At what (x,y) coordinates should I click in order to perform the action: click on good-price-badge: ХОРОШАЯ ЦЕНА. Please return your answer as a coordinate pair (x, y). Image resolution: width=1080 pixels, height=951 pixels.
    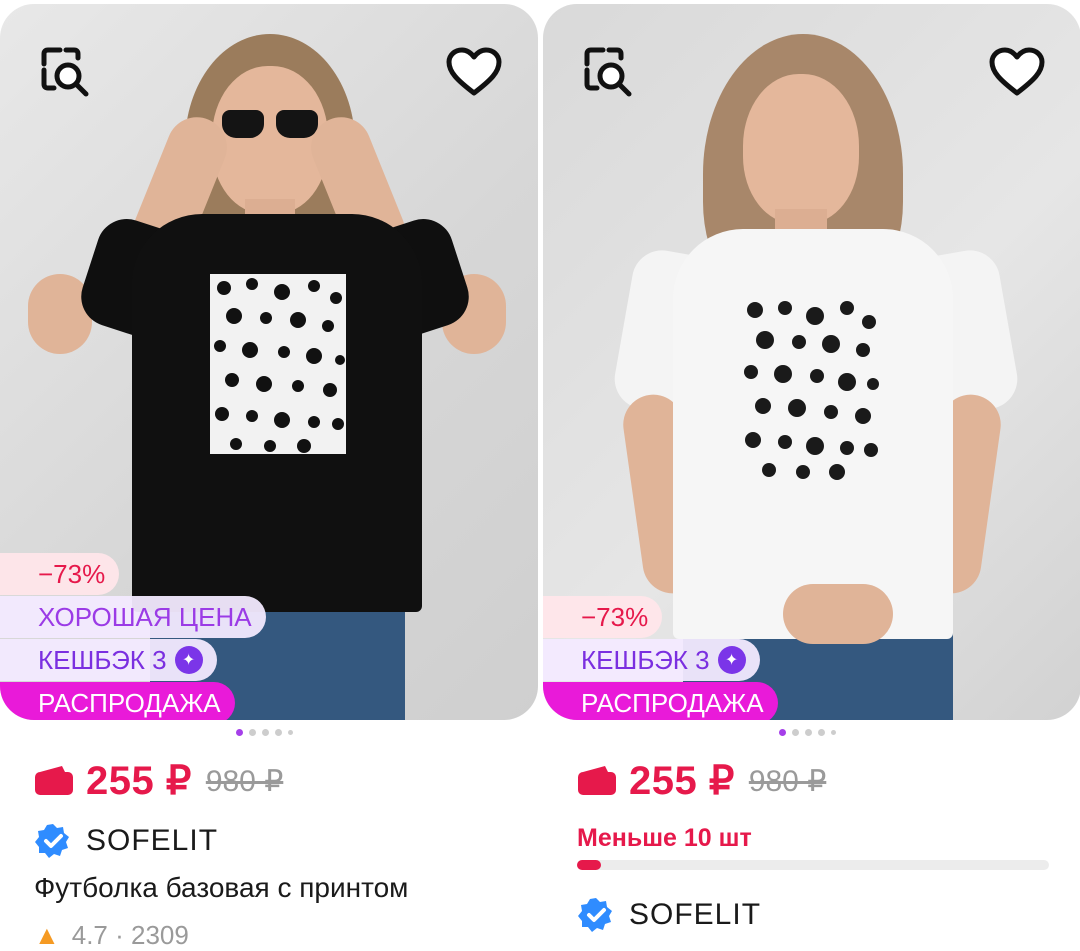
    Looking at the image, I should click on (133, 617).